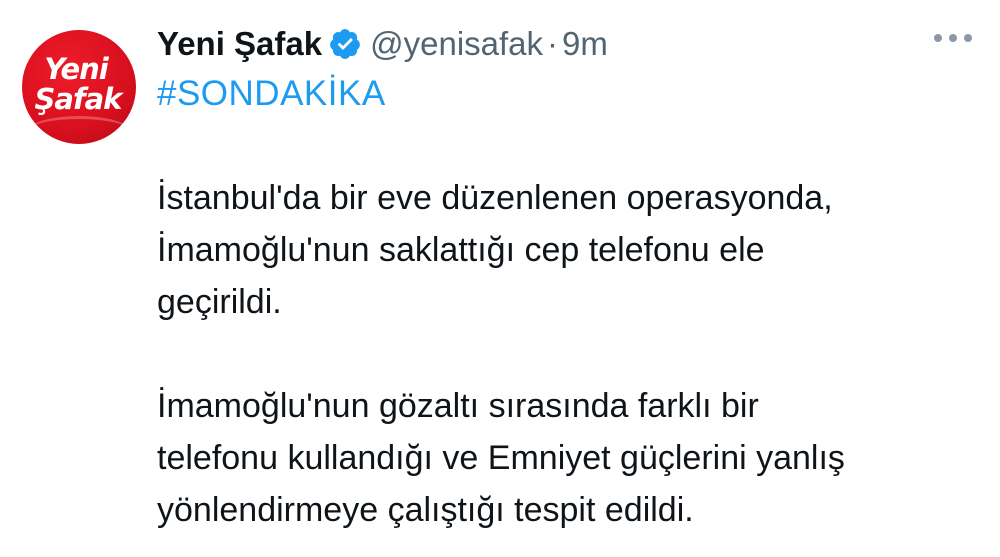 The height and width of the screenshot is (557, 1000). I want to click on hashtag-link: #SONDAKİKA, so click(271, 94).